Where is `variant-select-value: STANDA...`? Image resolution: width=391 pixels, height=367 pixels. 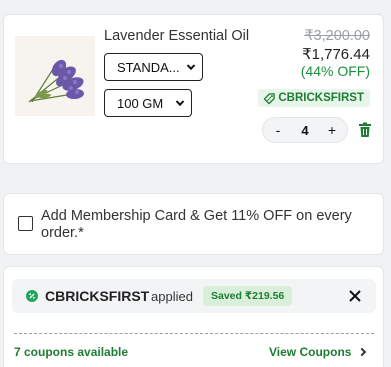 variant-select-value: STANDA... is located at coordinates (148, 67).